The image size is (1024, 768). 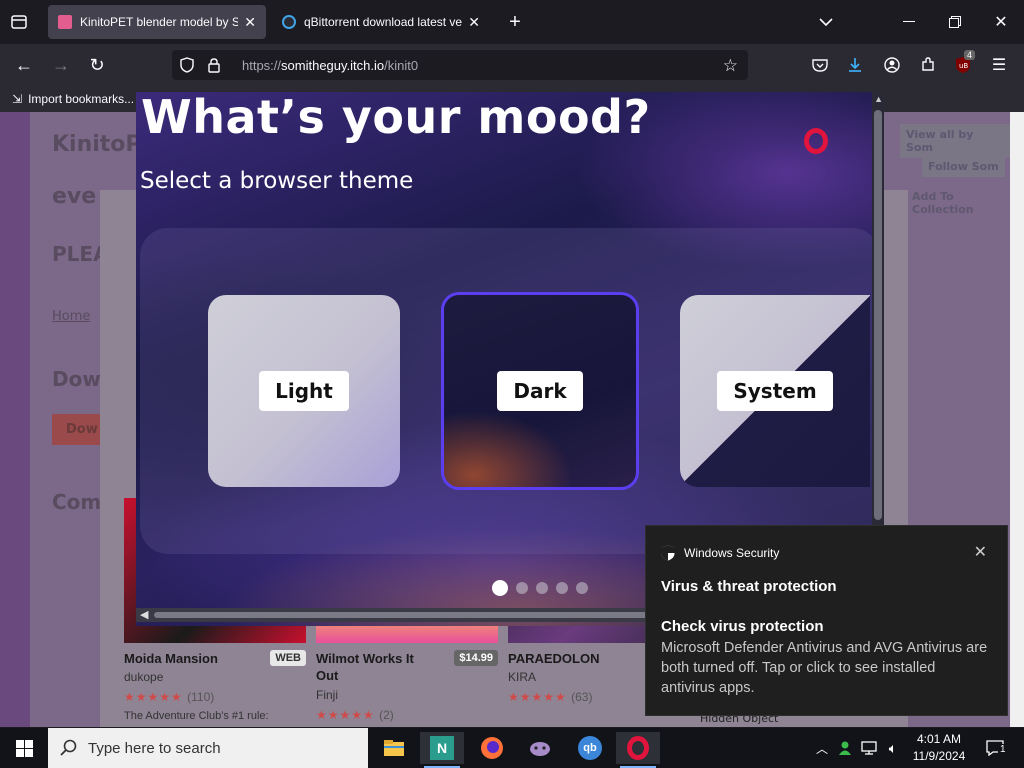 I want to click on taskbar-search-box: Type here to search, so click(x=208, y=748).